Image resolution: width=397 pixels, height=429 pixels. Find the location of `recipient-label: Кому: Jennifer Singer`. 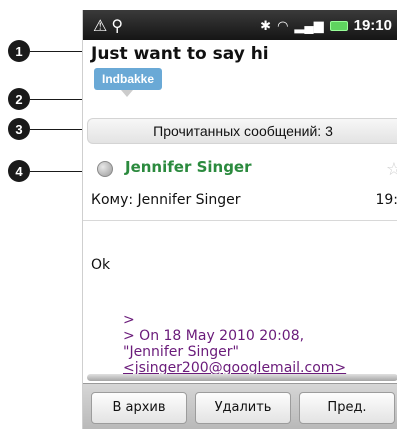

recipient-label: Кому: Jennifer Singer is located at coordinates (166, 200).